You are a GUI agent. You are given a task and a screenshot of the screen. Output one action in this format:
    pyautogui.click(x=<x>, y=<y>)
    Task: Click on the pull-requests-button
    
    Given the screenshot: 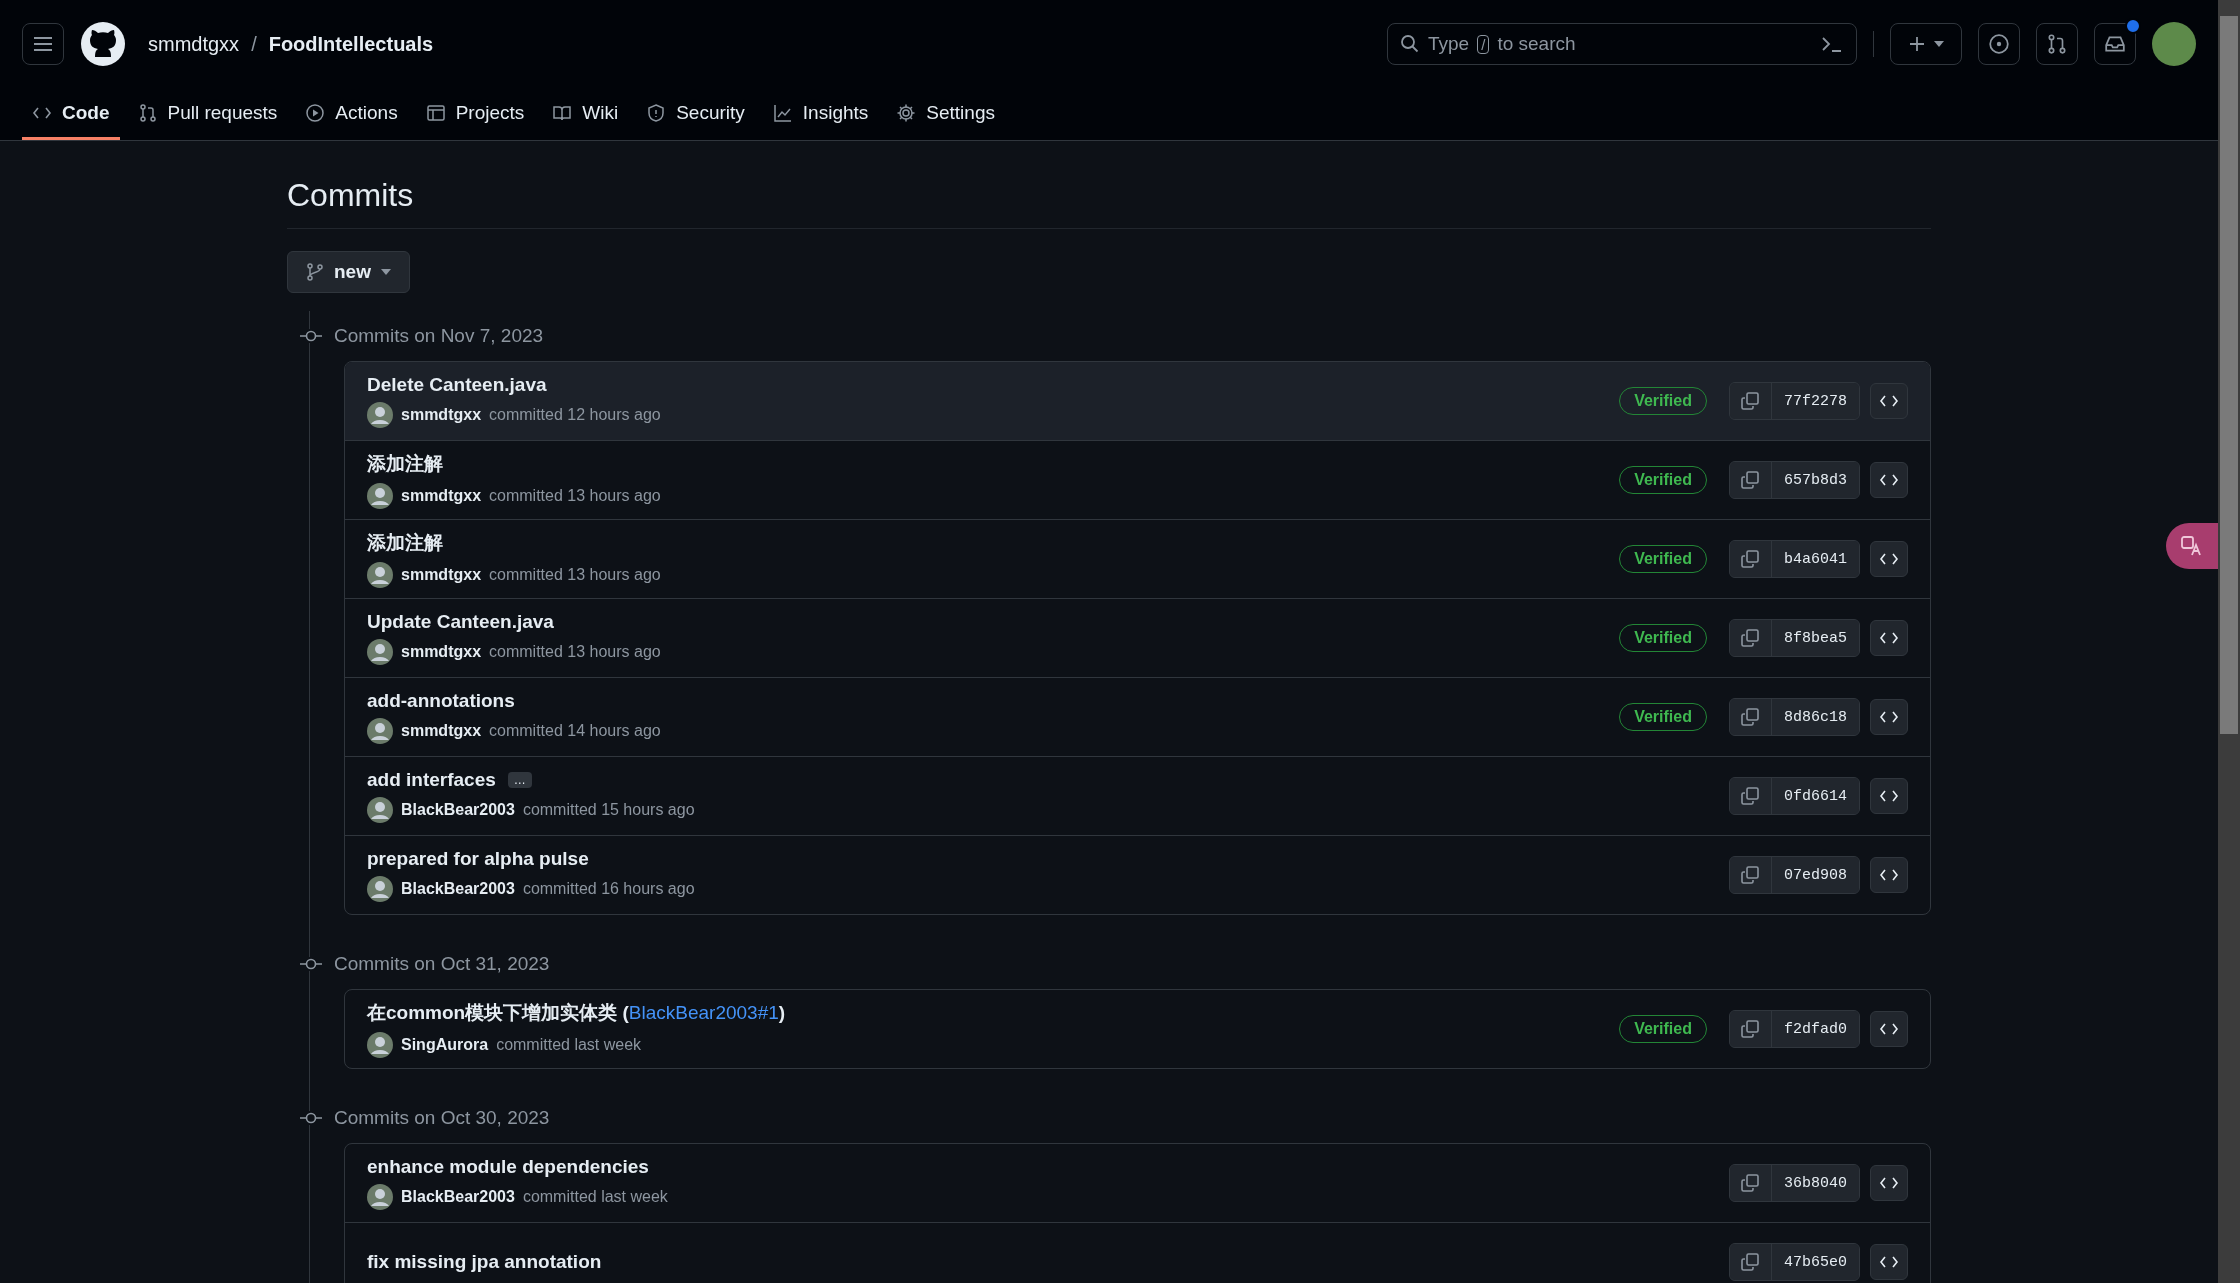 What is the action you would take?
    pyautogui.click(x=2057, y=44)
    